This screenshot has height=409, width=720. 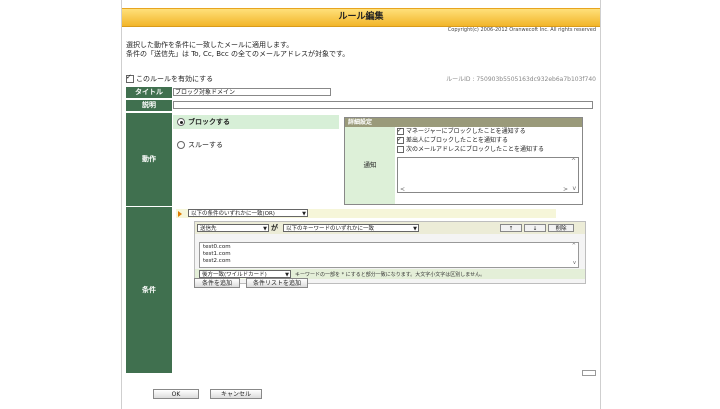 What do you see at coordinates (390, 275) in the screenshot?
I see `match-note: キーワードの一部を * にすると部分一致になります。大文字小文字は区別しません。` at bounding box center [390, 275].